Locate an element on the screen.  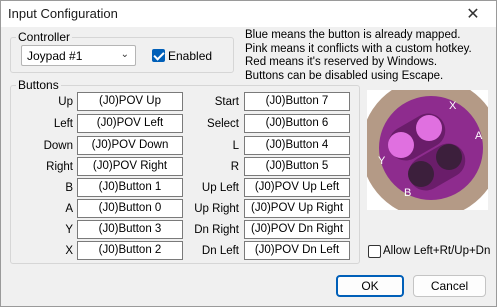
b-letter: B is located at coordinates (407, 193).